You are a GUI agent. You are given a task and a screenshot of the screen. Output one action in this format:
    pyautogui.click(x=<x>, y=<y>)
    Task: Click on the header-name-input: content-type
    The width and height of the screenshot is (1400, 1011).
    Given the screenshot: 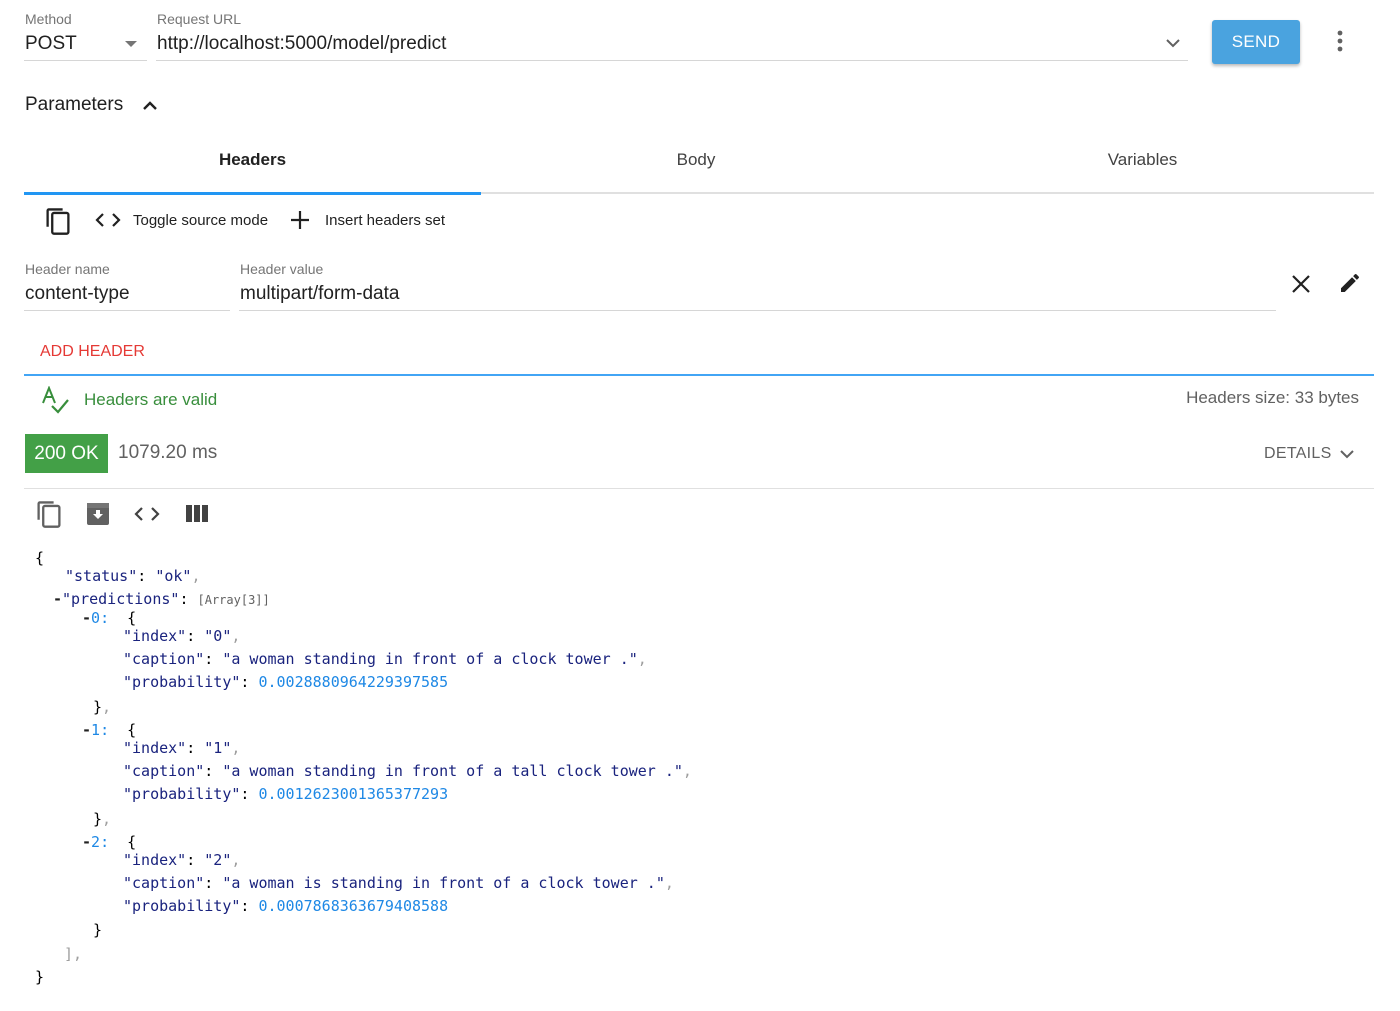 What is the action you would take?
    pyautogui.click(x=127, y=295)
    